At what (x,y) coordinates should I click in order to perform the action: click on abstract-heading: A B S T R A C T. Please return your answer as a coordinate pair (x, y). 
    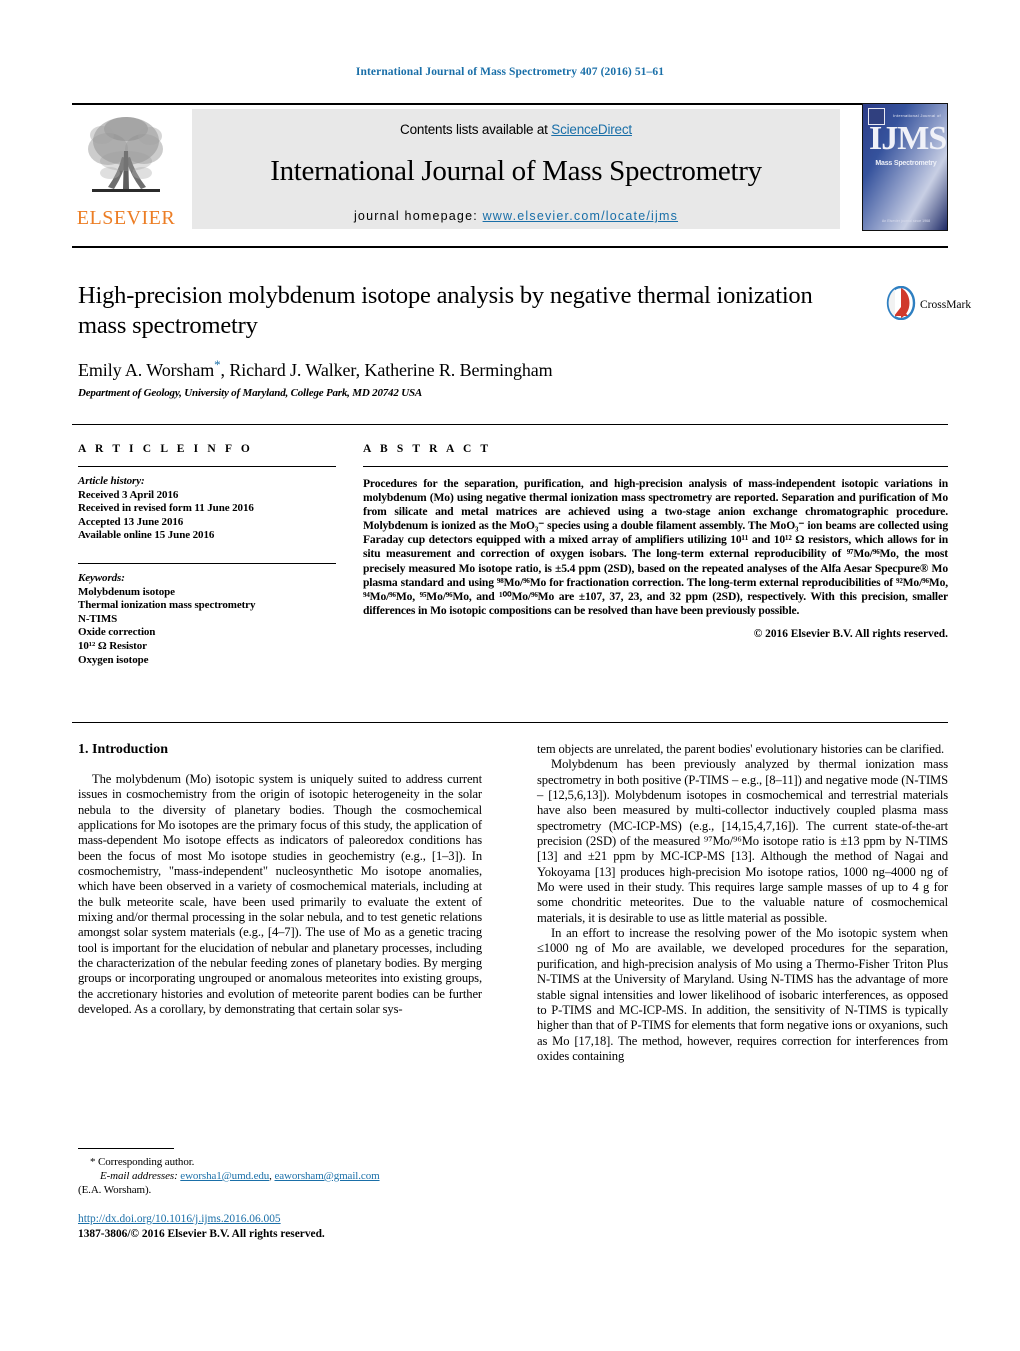
    Looking at the image, I should click on (427, 449).